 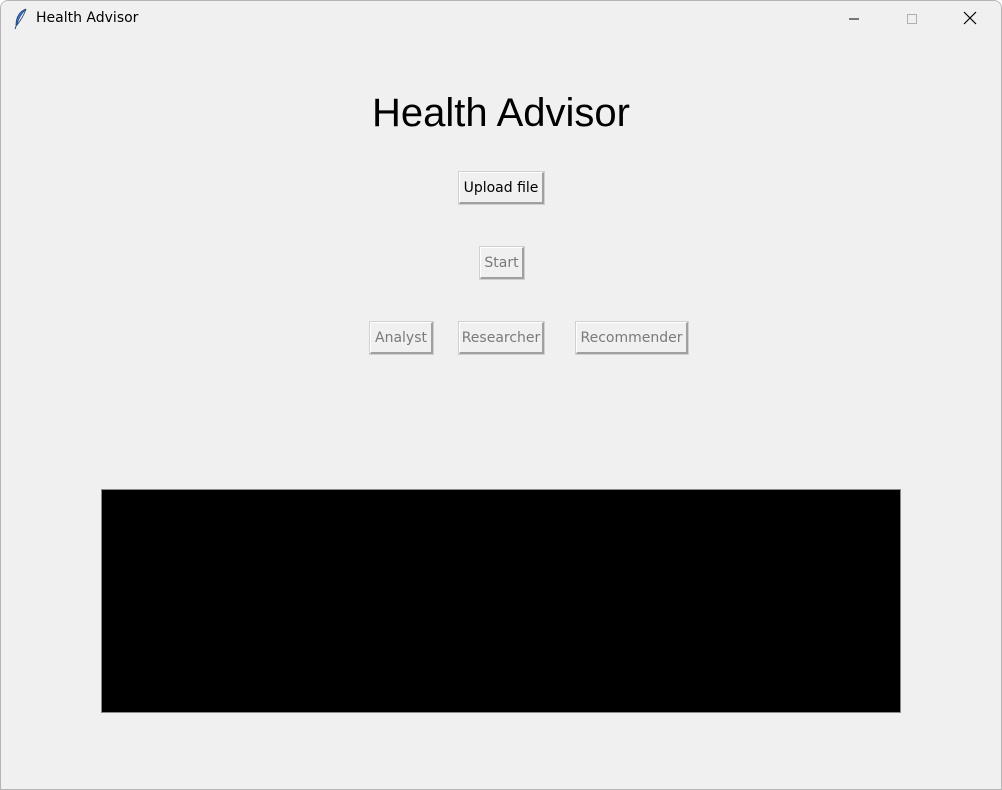 I want to click on feather-icon, so click(x=21, y=19).